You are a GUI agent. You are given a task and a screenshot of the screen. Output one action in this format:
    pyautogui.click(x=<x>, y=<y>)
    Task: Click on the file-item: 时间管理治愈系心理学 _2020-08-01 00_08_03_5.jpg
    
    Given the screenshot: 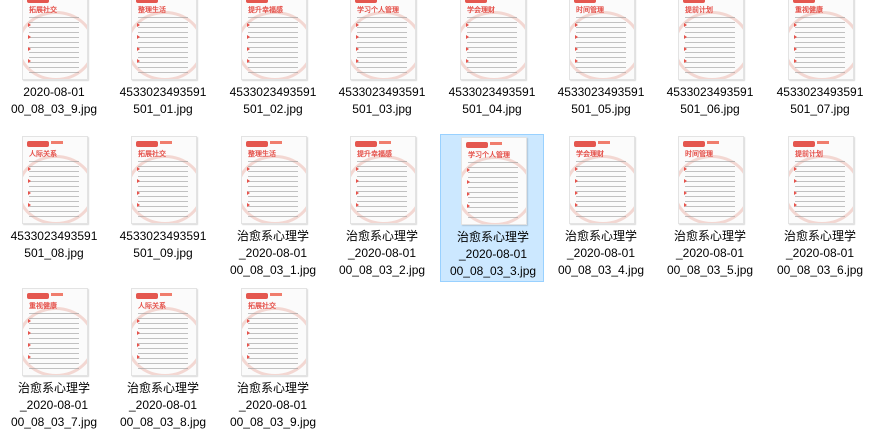 What is the action you would take?
    pyautogui.click(x=710, y=208)
    